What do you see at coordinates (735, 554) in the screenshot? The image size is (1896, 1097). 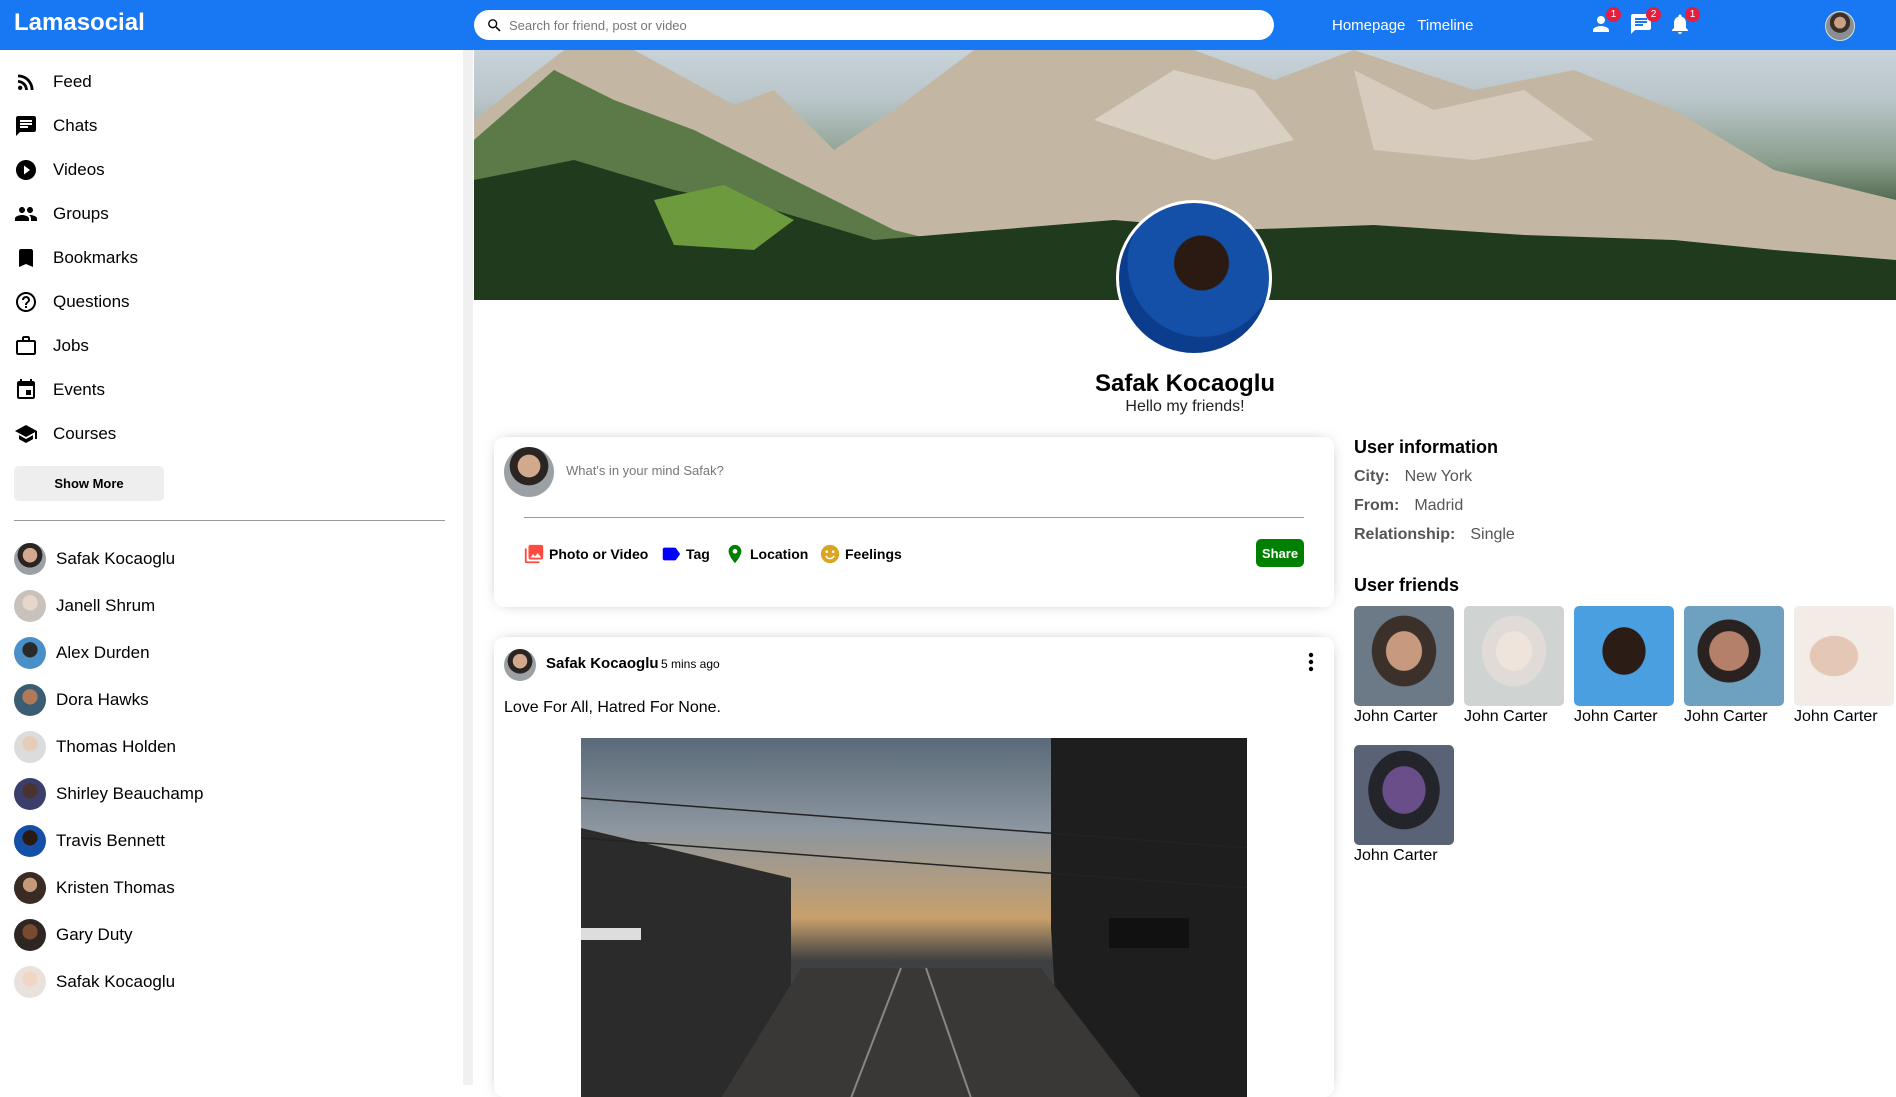 I see `location-pin-icon` at bounding box center [735, 554].